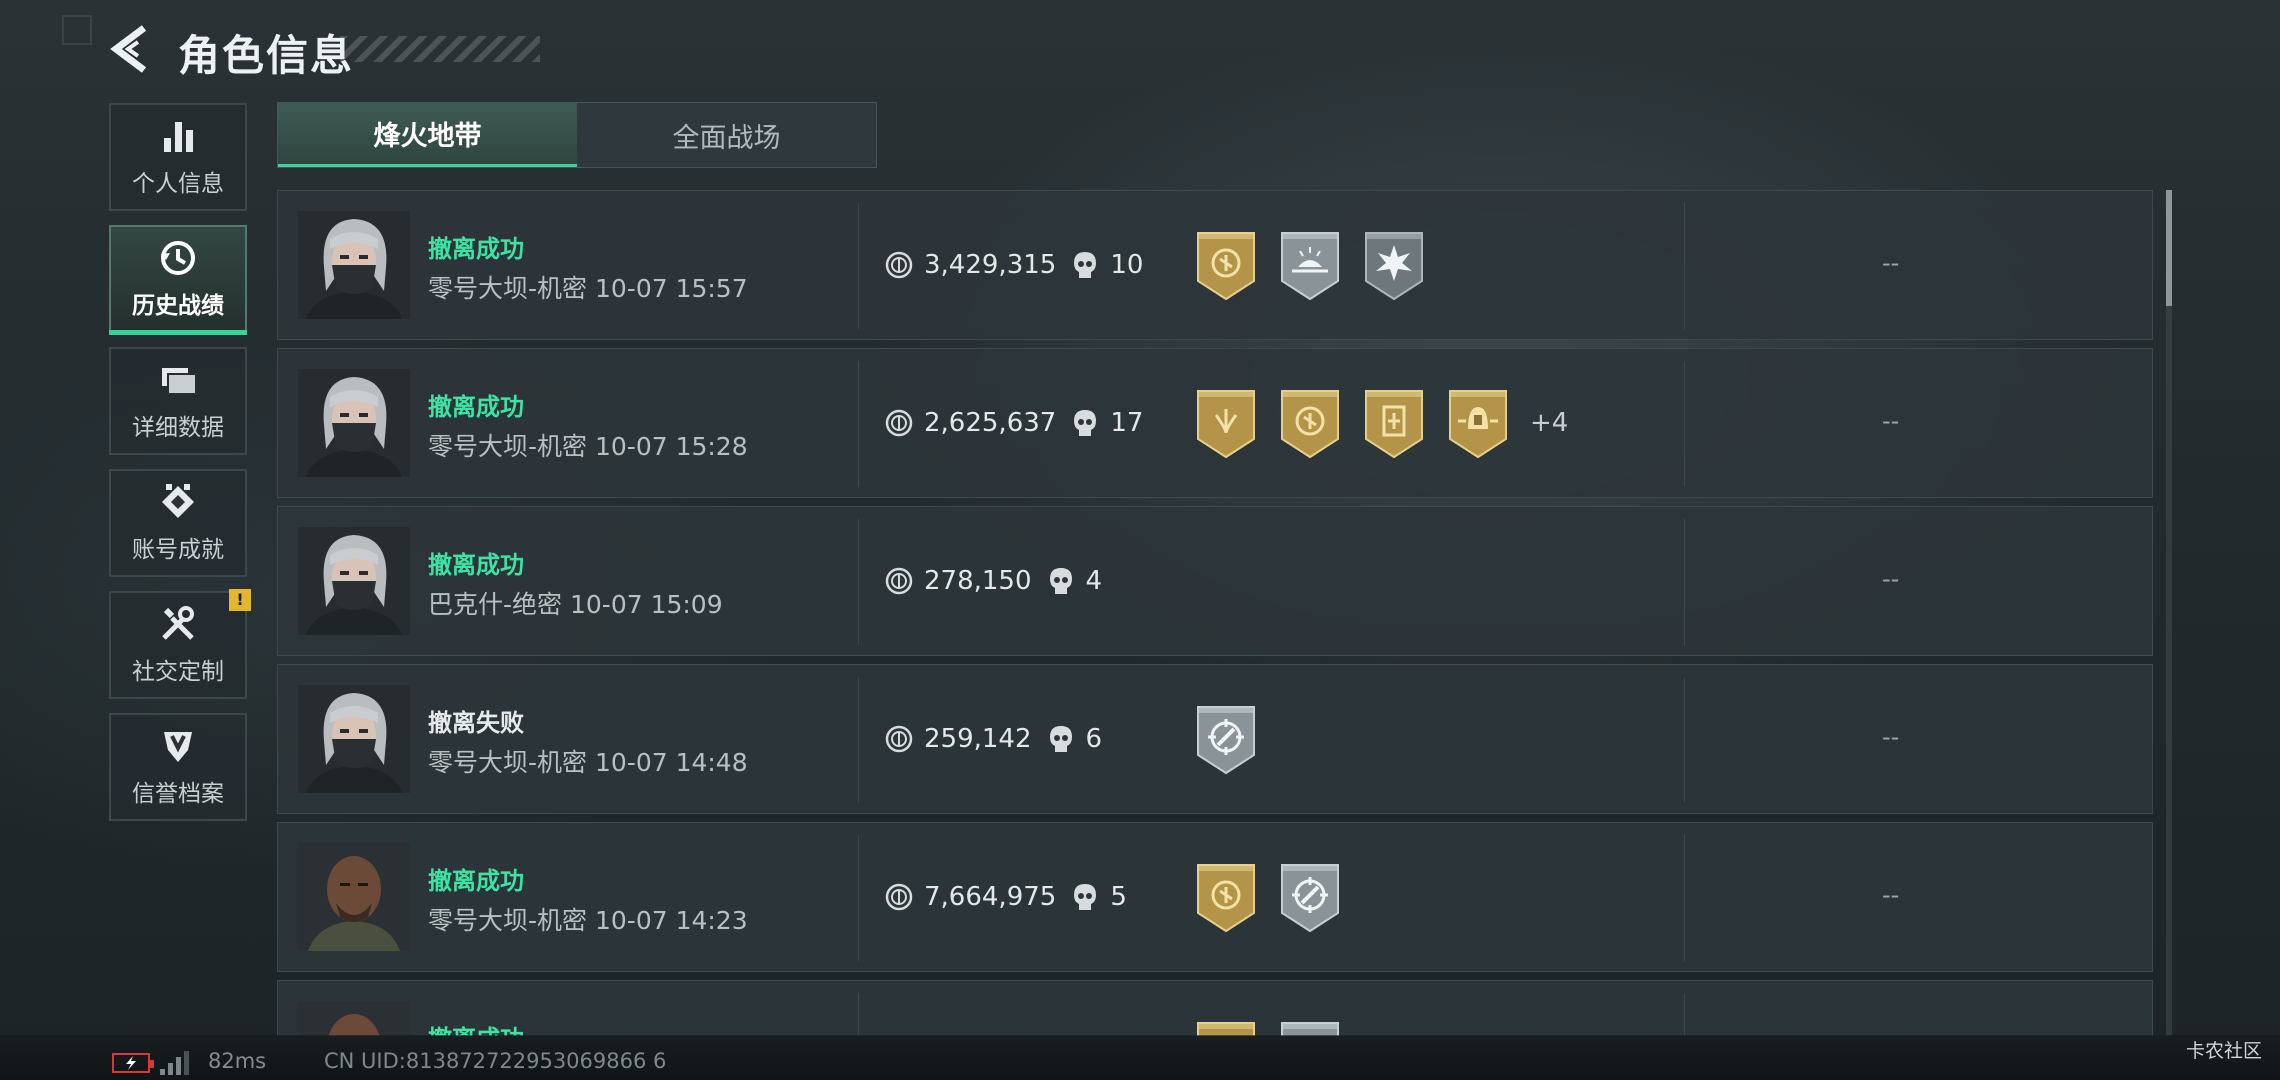 The width and height of the screenshot is (2280, 1080). Describe the element at coordinates (646, 604) in the screenshot. I see `match-time: 10-07 15:09` at that location.